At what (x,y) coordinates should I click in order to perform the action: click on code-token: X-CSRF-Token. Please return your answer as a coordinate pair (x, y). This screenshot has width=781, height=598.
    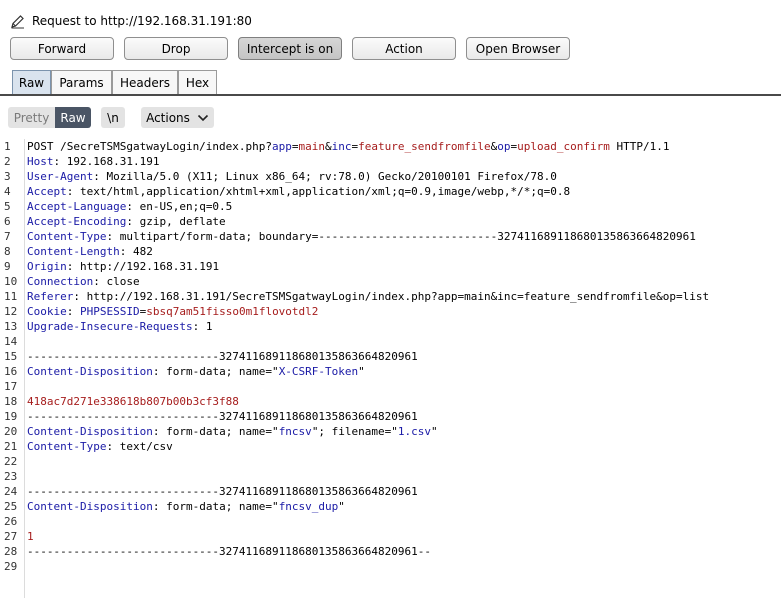
    Looking at the image, I should click on (318, 371).